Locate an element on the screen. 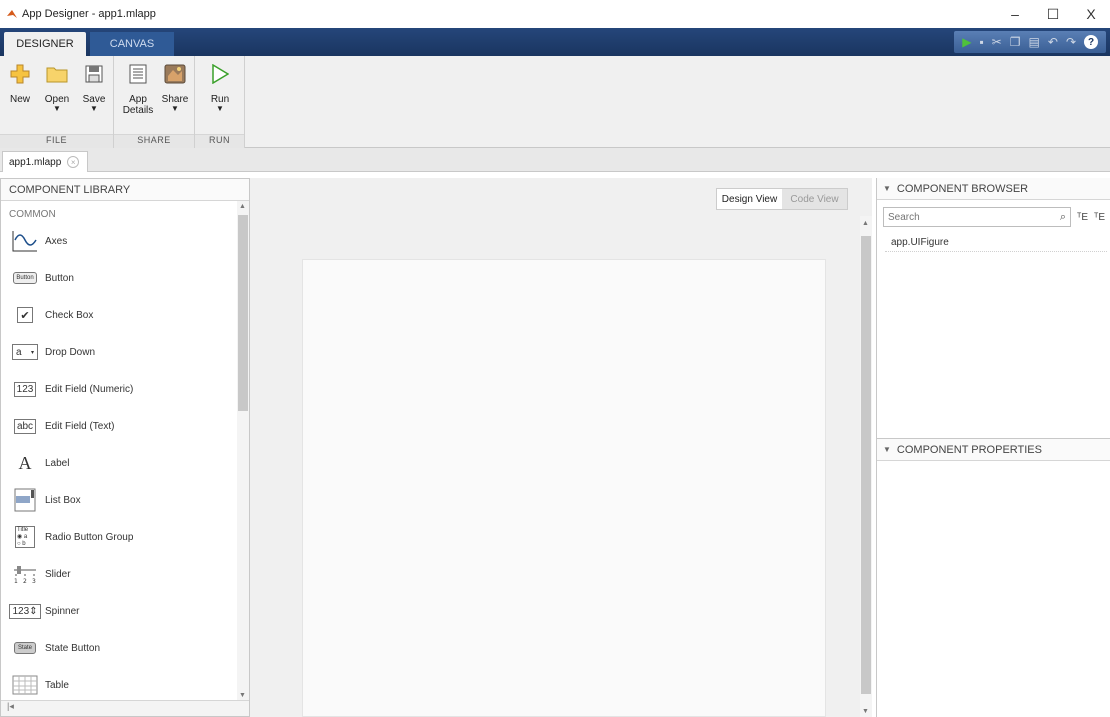 This screenshot has width=1110, height=717. view-toggle: Design View Code View is located at coordinates (782, 199).